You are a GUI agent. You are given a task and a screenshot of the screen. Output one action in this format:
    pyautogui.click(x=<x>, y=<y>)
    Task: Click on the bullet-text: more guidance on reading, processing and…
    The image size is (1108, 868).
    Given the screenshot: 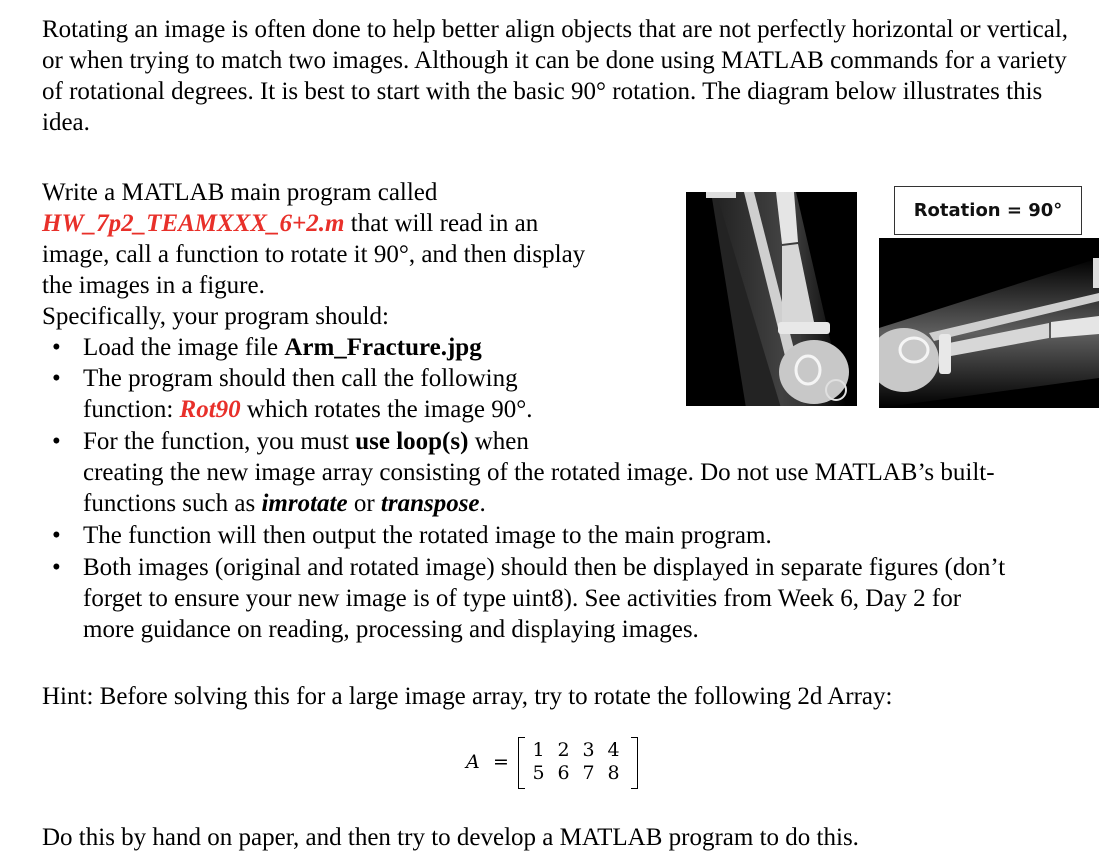 What is the action you would take?
    pyautogui.click(x=391, y=629)
    